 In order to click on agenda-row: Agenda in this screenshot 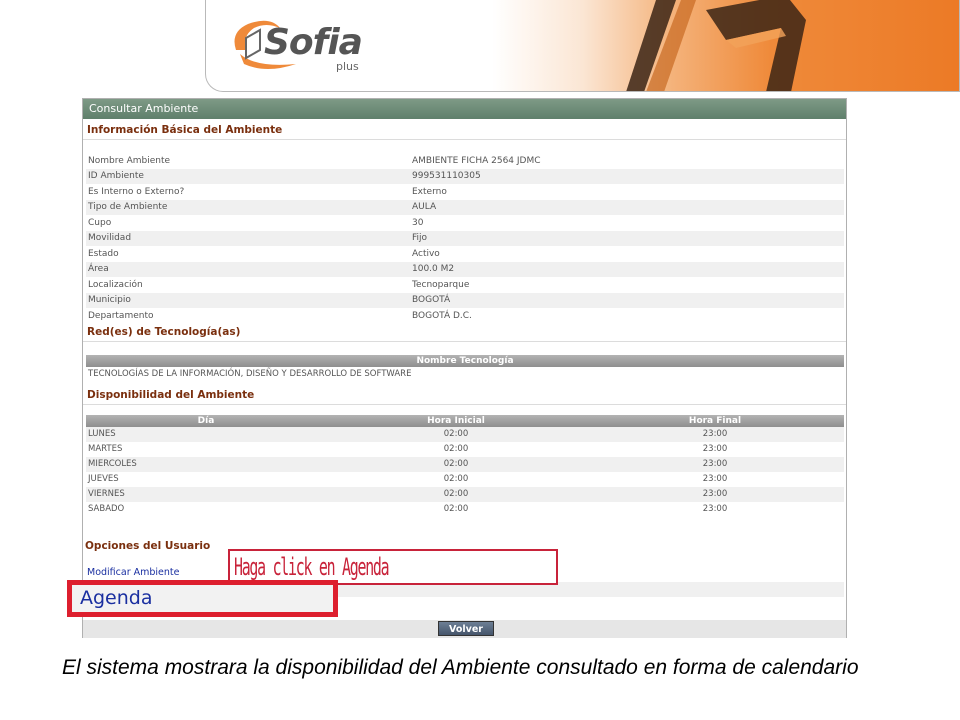, I will do `click(202, 598)`.